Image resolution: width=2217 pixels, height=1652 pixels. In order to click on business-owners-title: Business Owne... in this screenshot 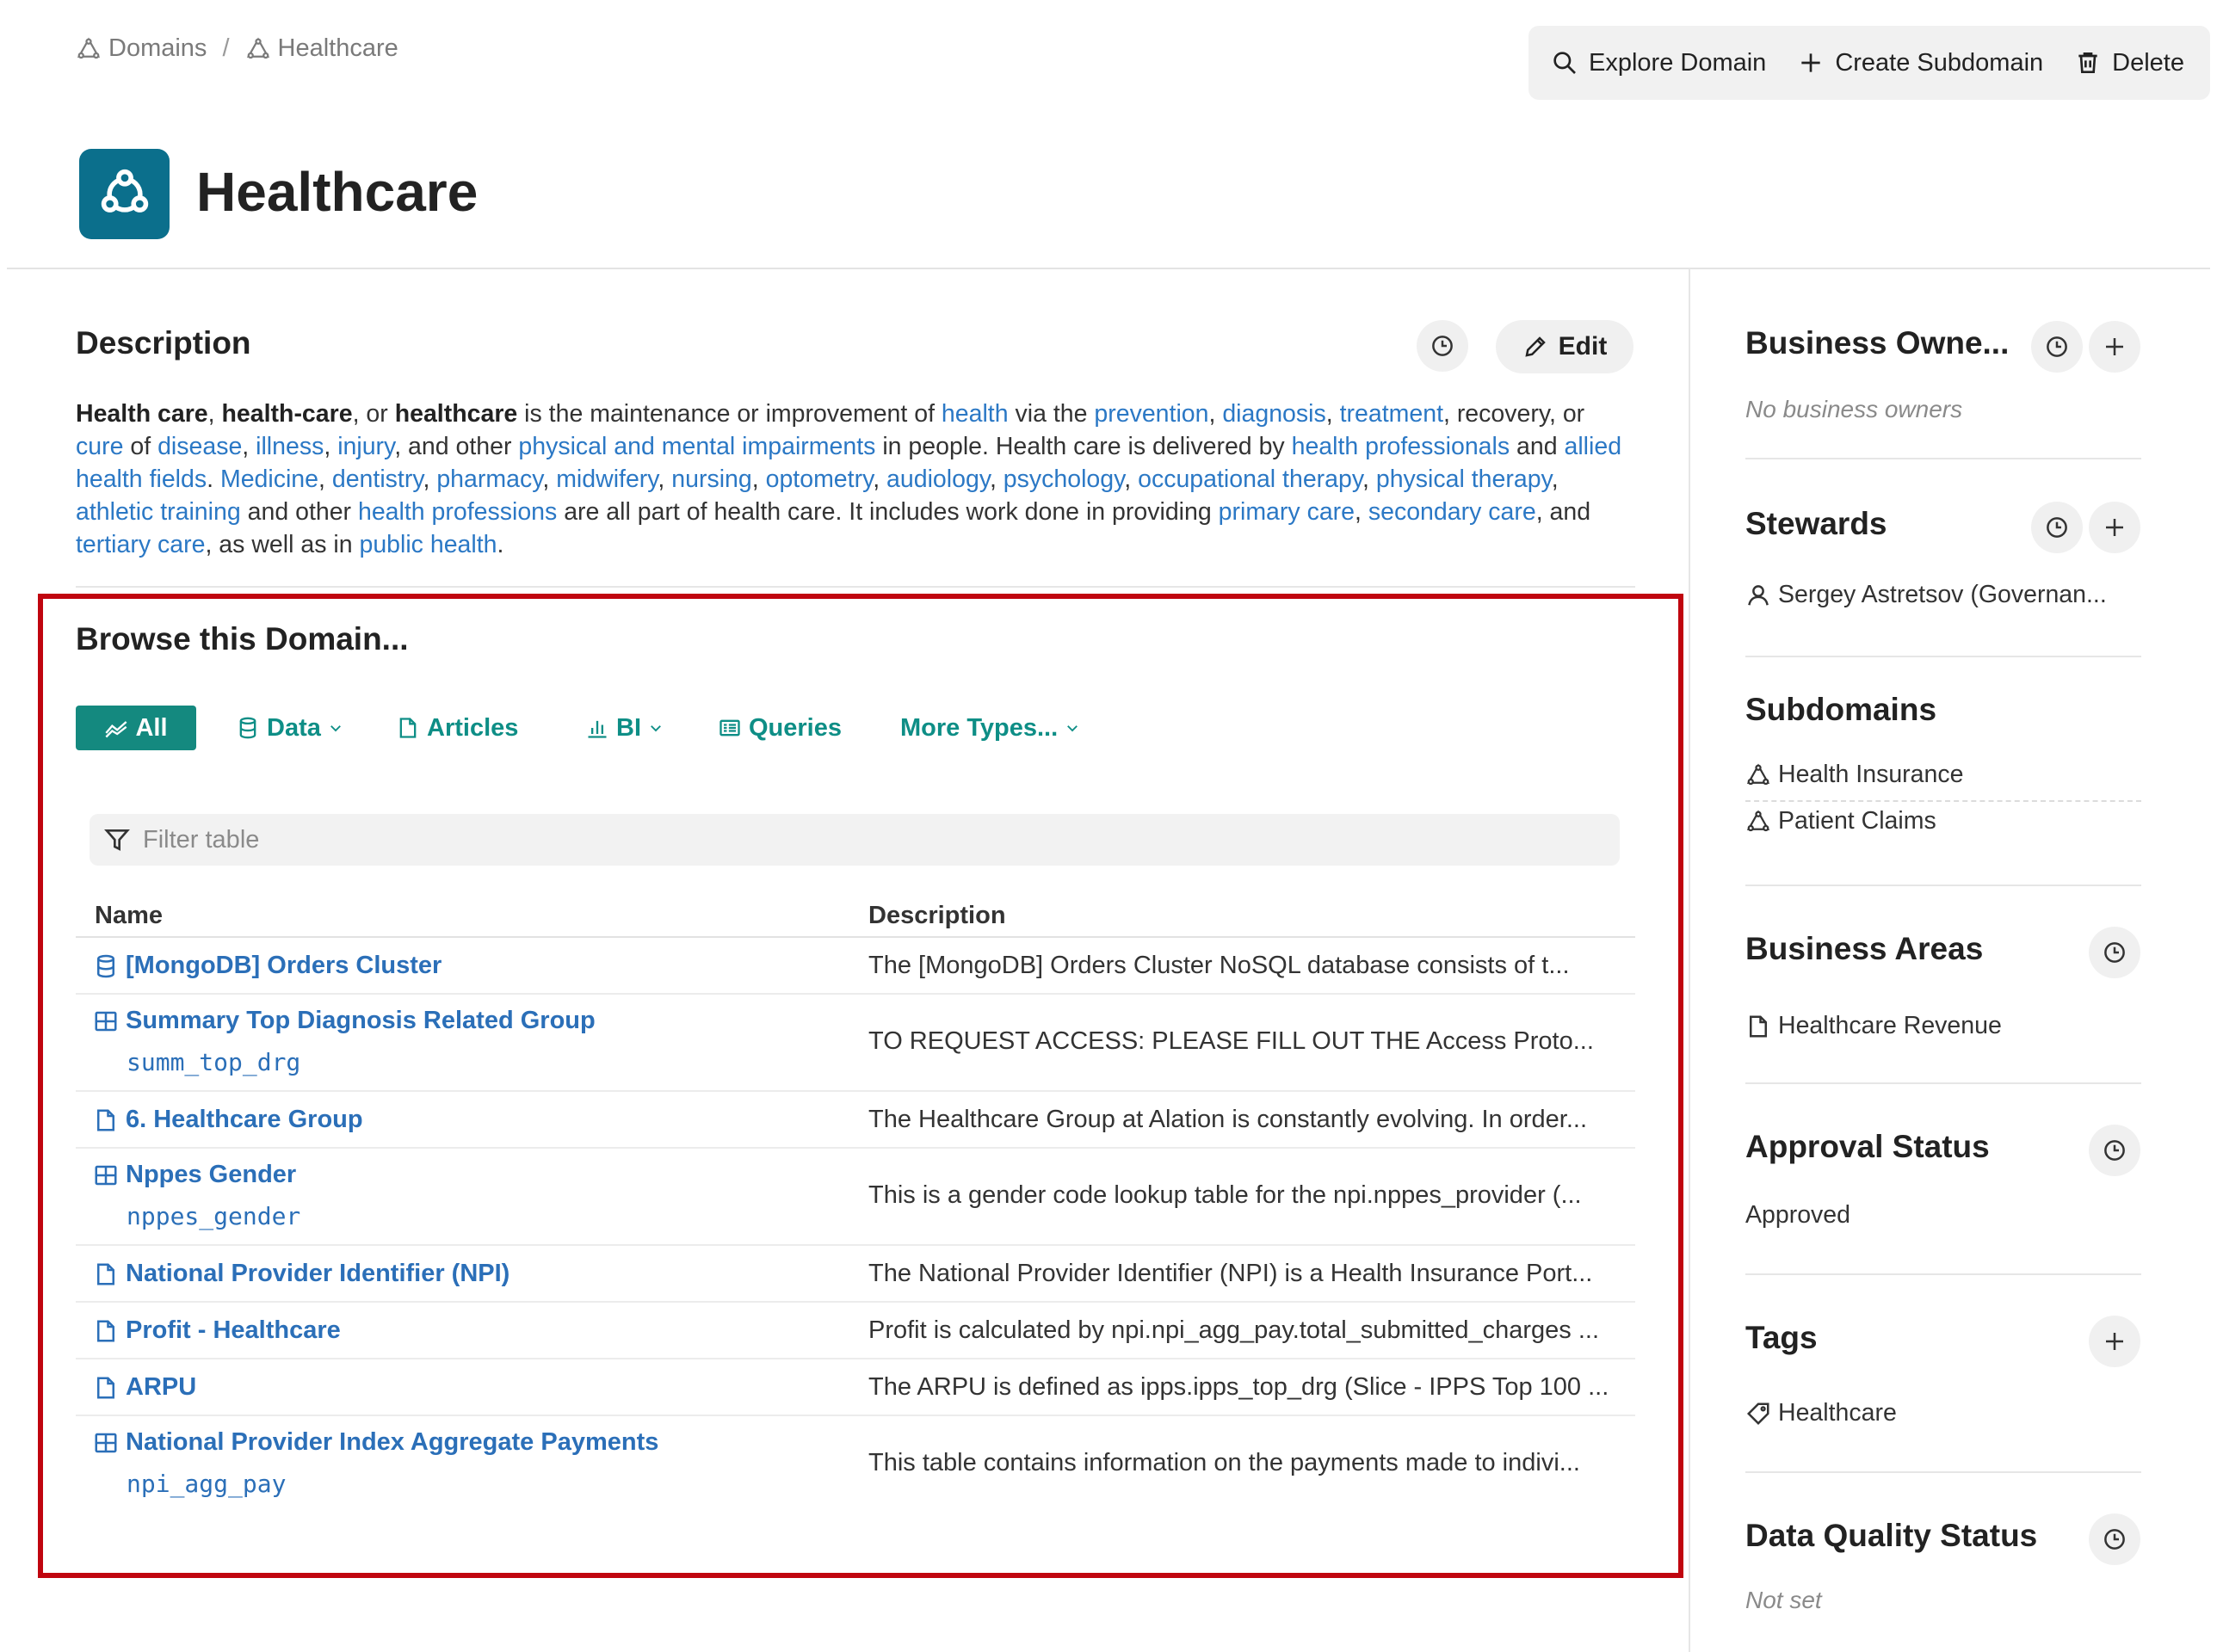, I will do `click(1878, 343)`.